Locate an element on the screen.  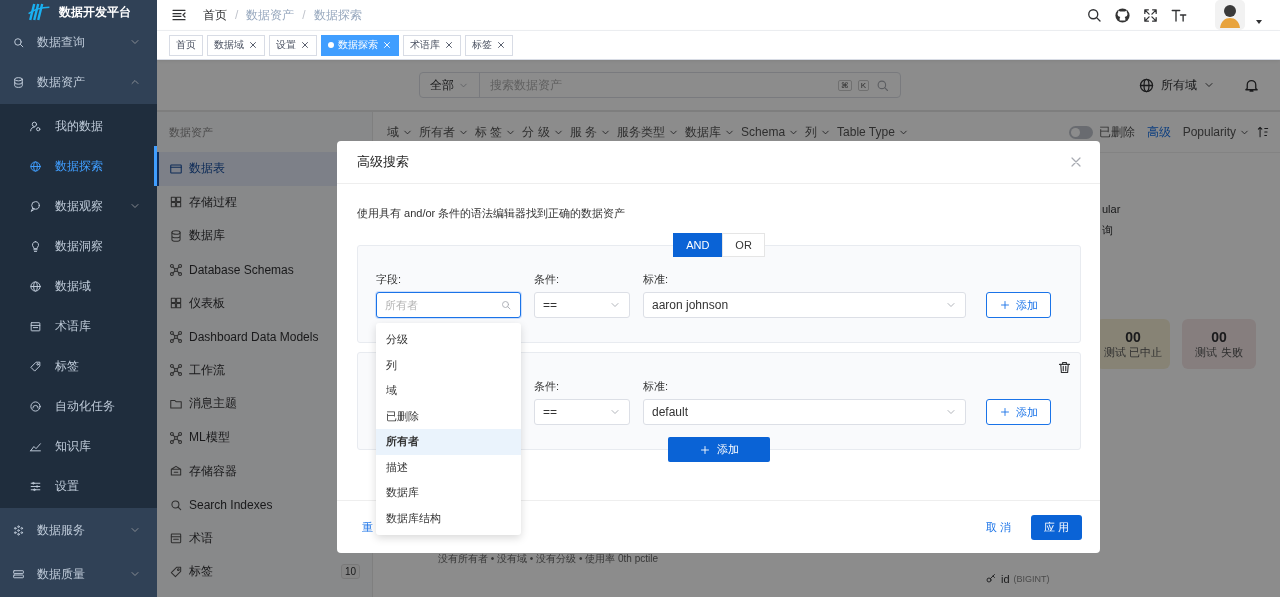
add-group-button: 添加 is located at coordinates (719, 449).